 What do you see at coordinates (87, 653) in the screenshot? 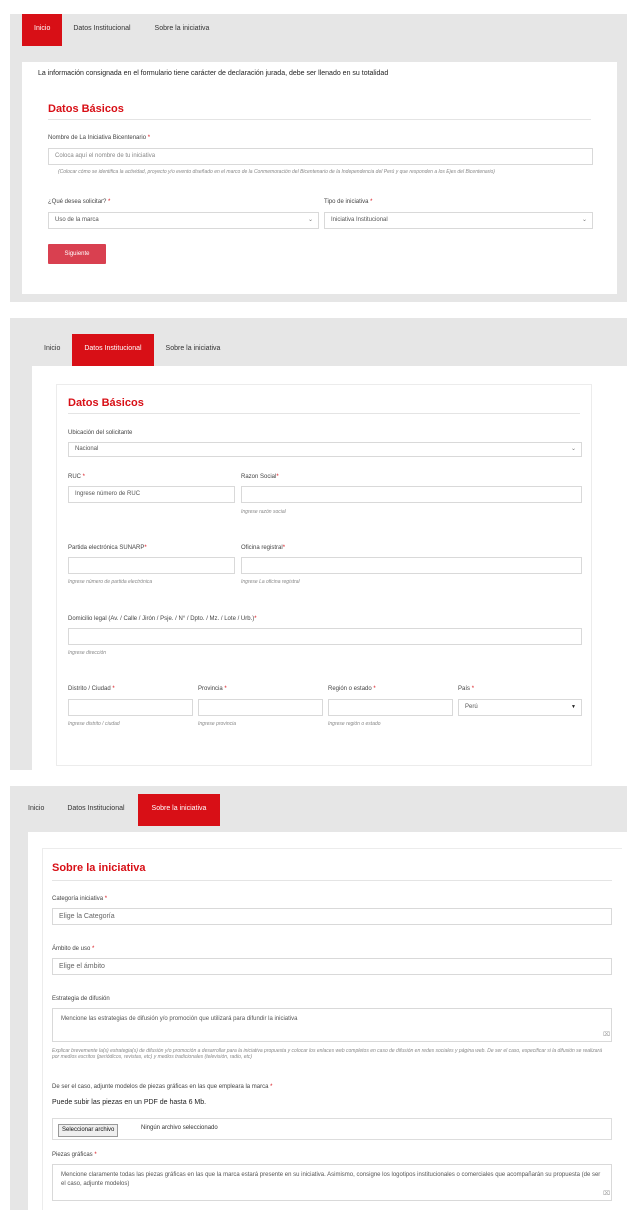
I see `domicilio-hint: Ingrese dirección` at bounding box center [87, 653].